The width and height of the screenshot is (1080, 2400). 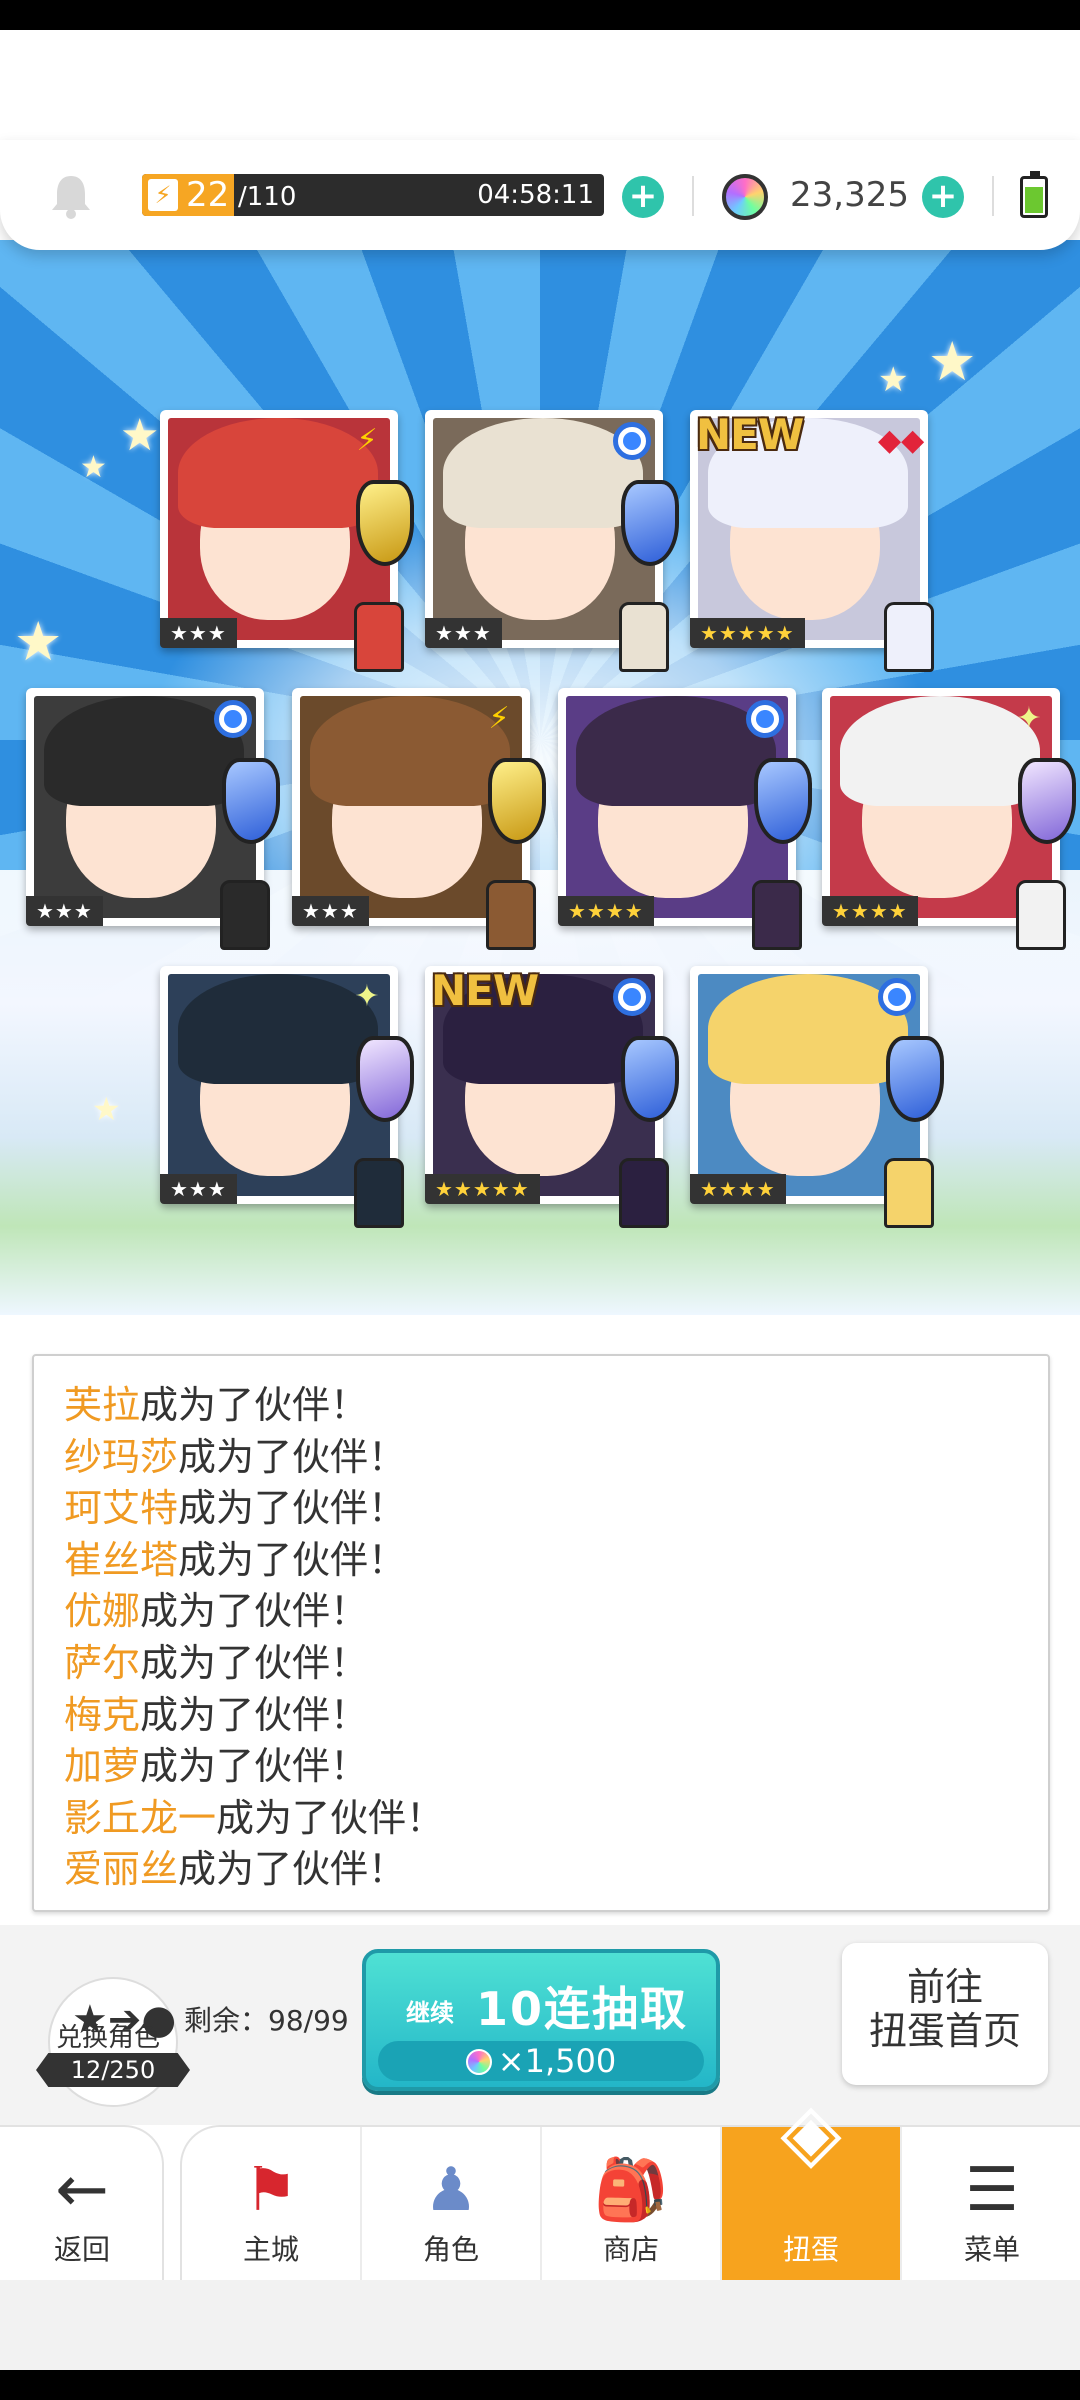 I want to click on add-stamina-button: +, so click(x=643, y=197).